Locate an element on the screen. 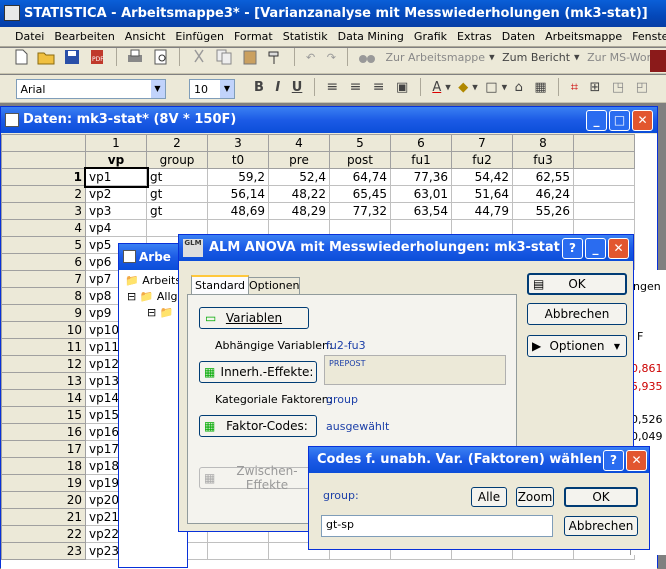  table-row: 3 vp3 gt 48,69 48,29 77,32 63,54 44,79 55,26 is located at coordinates (318, 211).